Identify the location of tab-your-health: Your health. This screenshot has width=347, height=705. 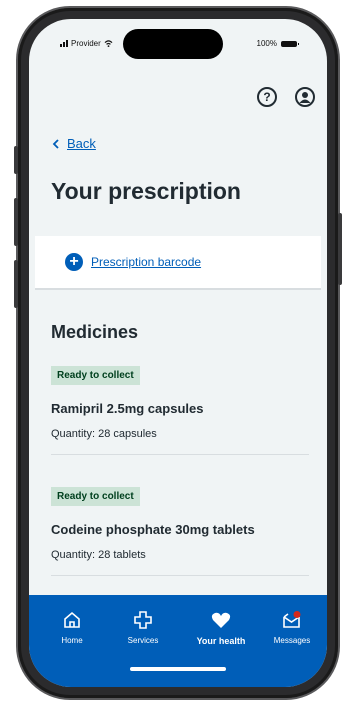
(221, 627).